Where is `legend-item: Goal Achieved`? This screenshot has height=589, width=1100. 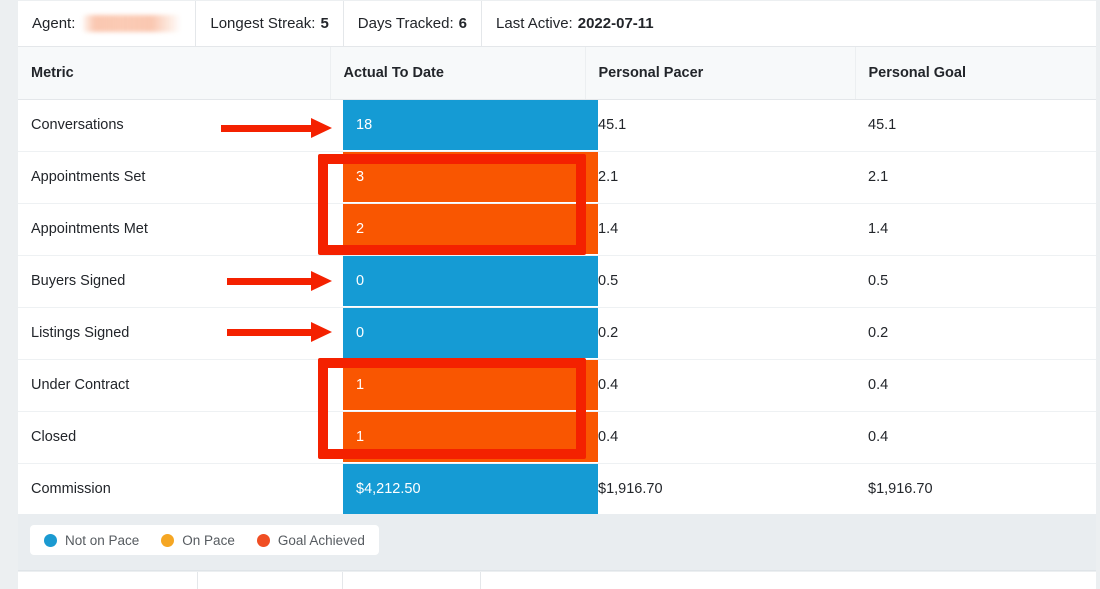 legend-item: Goal Achieved is located at coordinates (310, 540).